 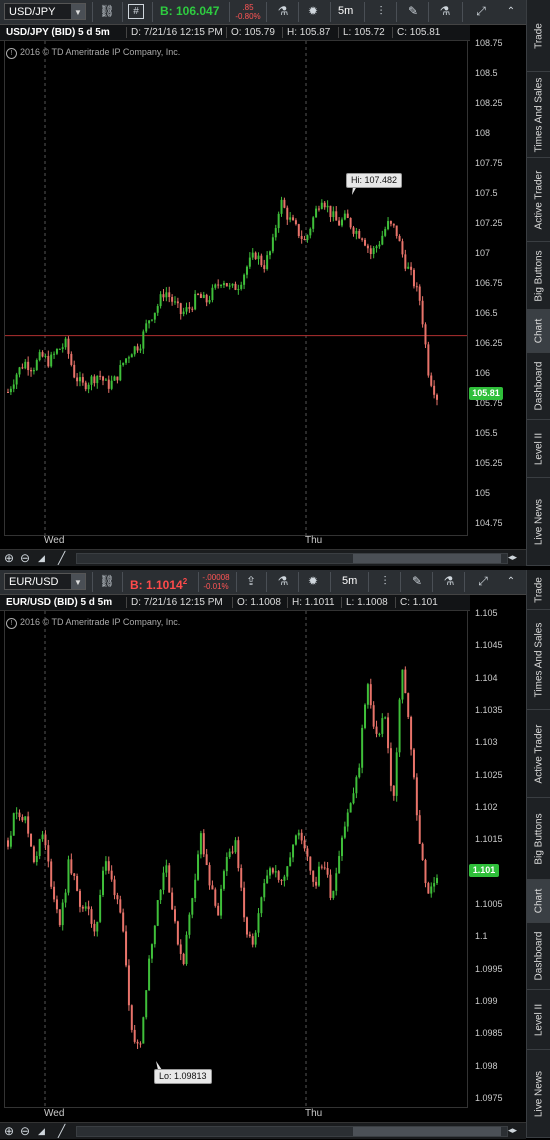 What do you see at coordinates (489, 343) in the screenshot?
I see `y-tick-label: 106.25` at bounding box center [489, 343].